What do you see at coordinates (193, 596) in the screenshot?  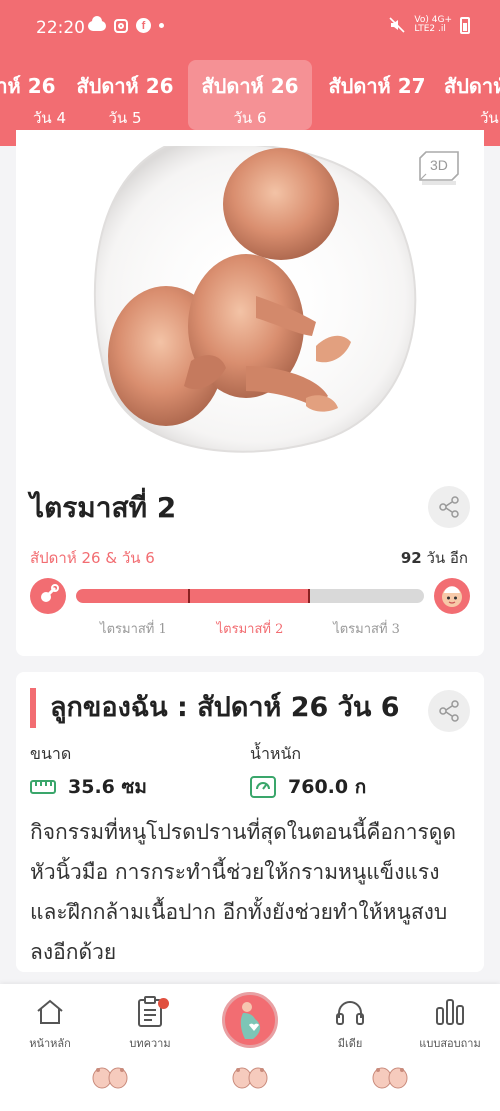 I see `progress-fill` at bounding box center [193, 596].